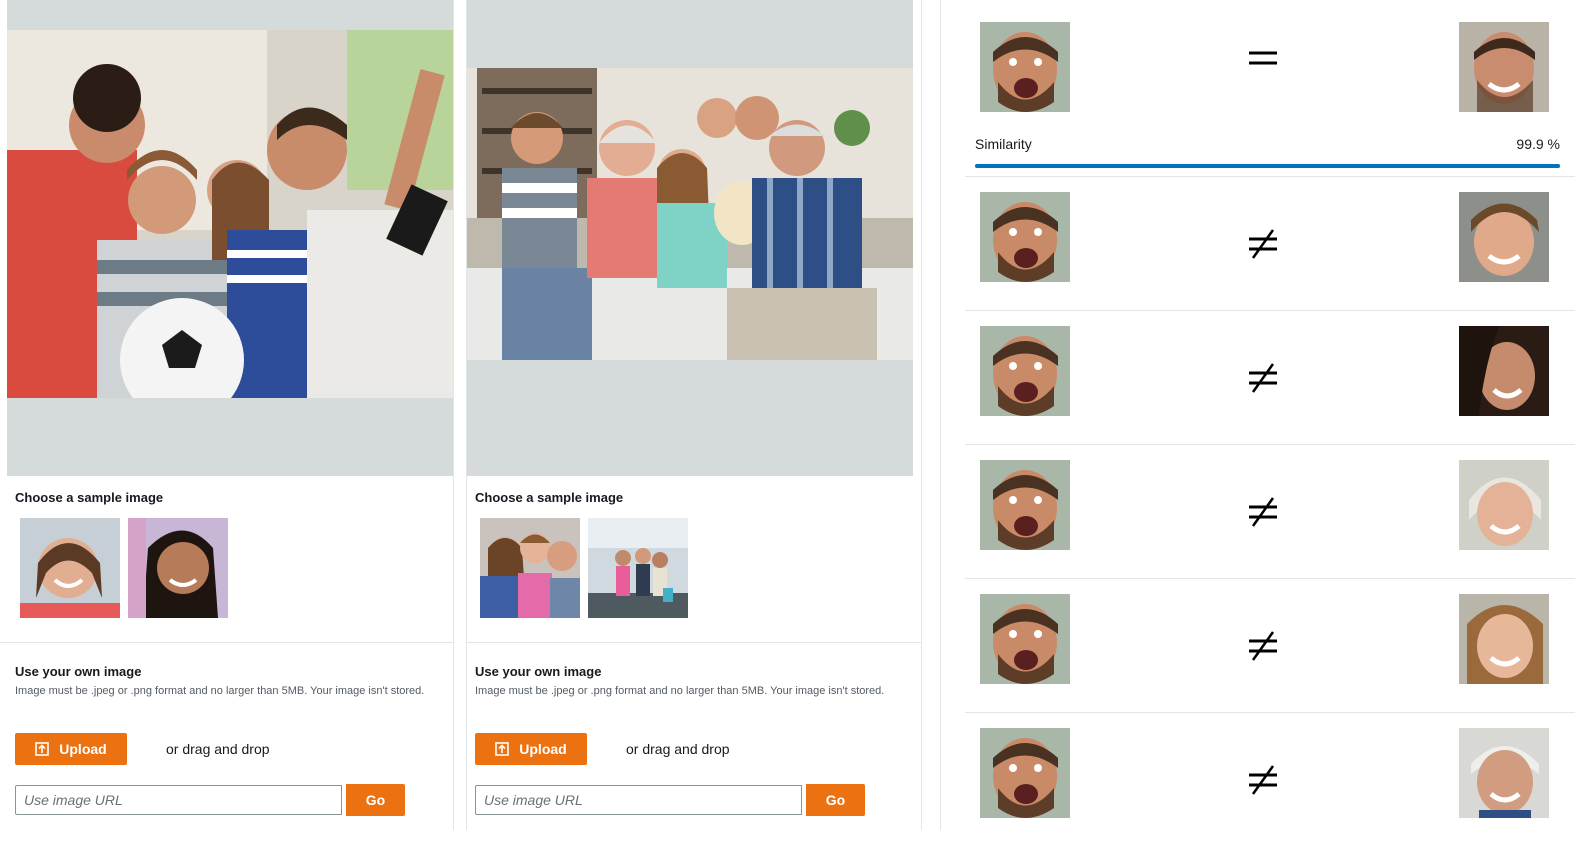 The height and width of the screenshot is (846, 1592). I want to click on similarity-bar, so click(1268, 166).